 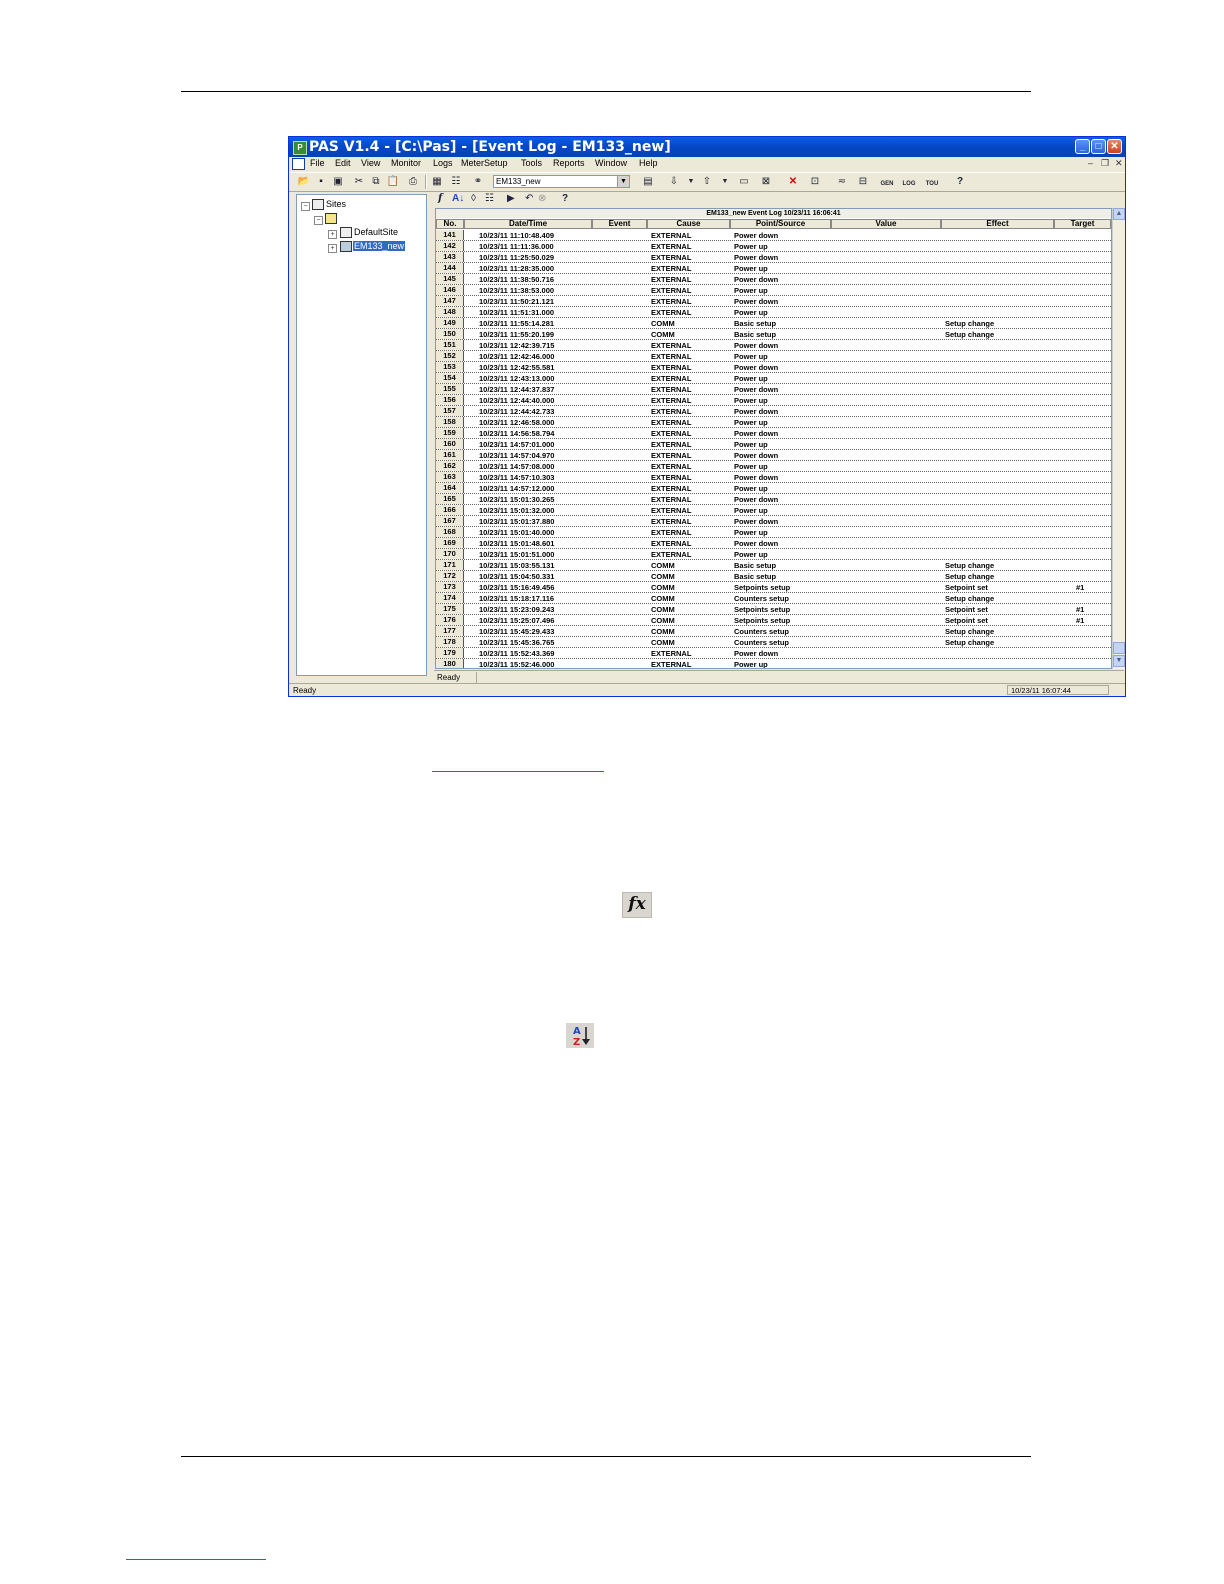 What do you see at coordinates (321, 181) in the screenshot?
I see `save-icon: ▪` at bounding box center [321, 181].